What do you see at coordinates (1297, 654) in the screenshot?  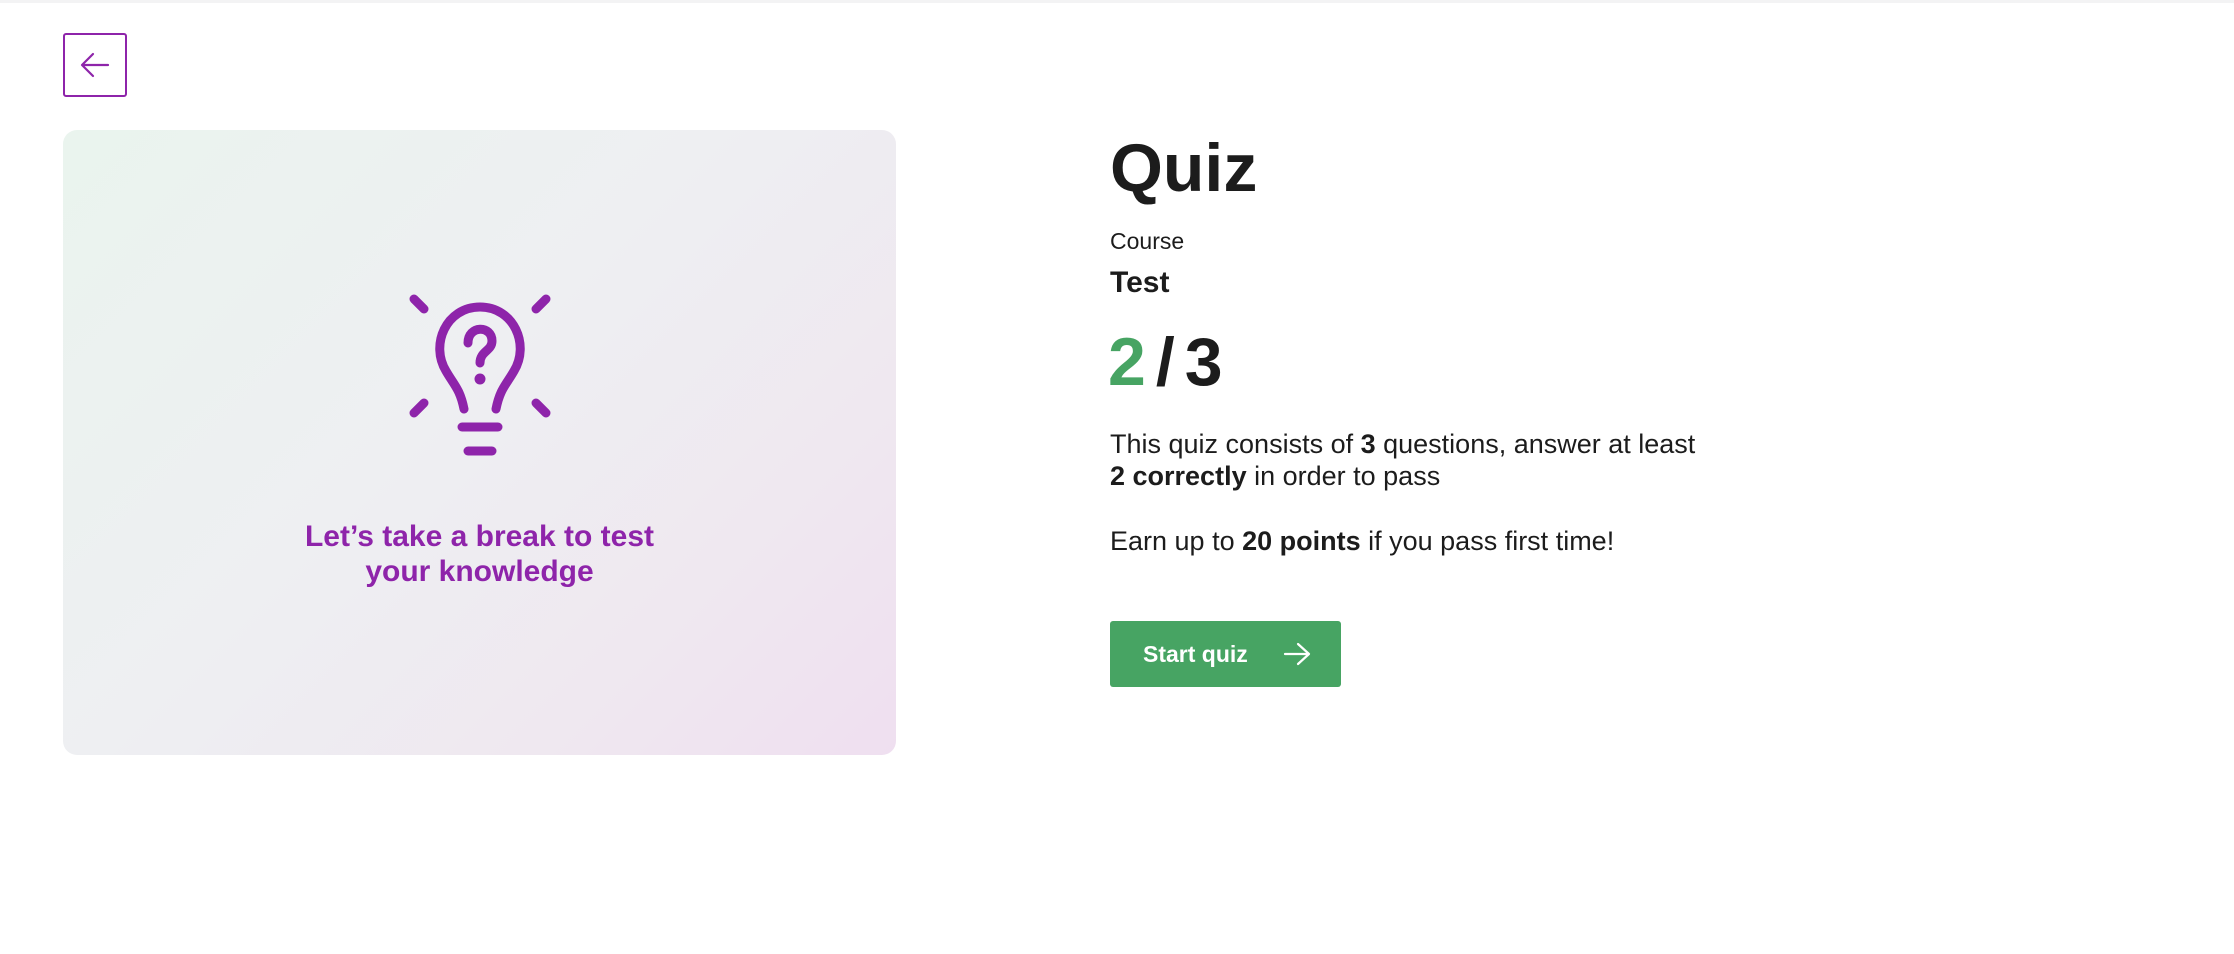 I see `arrow-right-icon` at bounding box center [1297, 654].